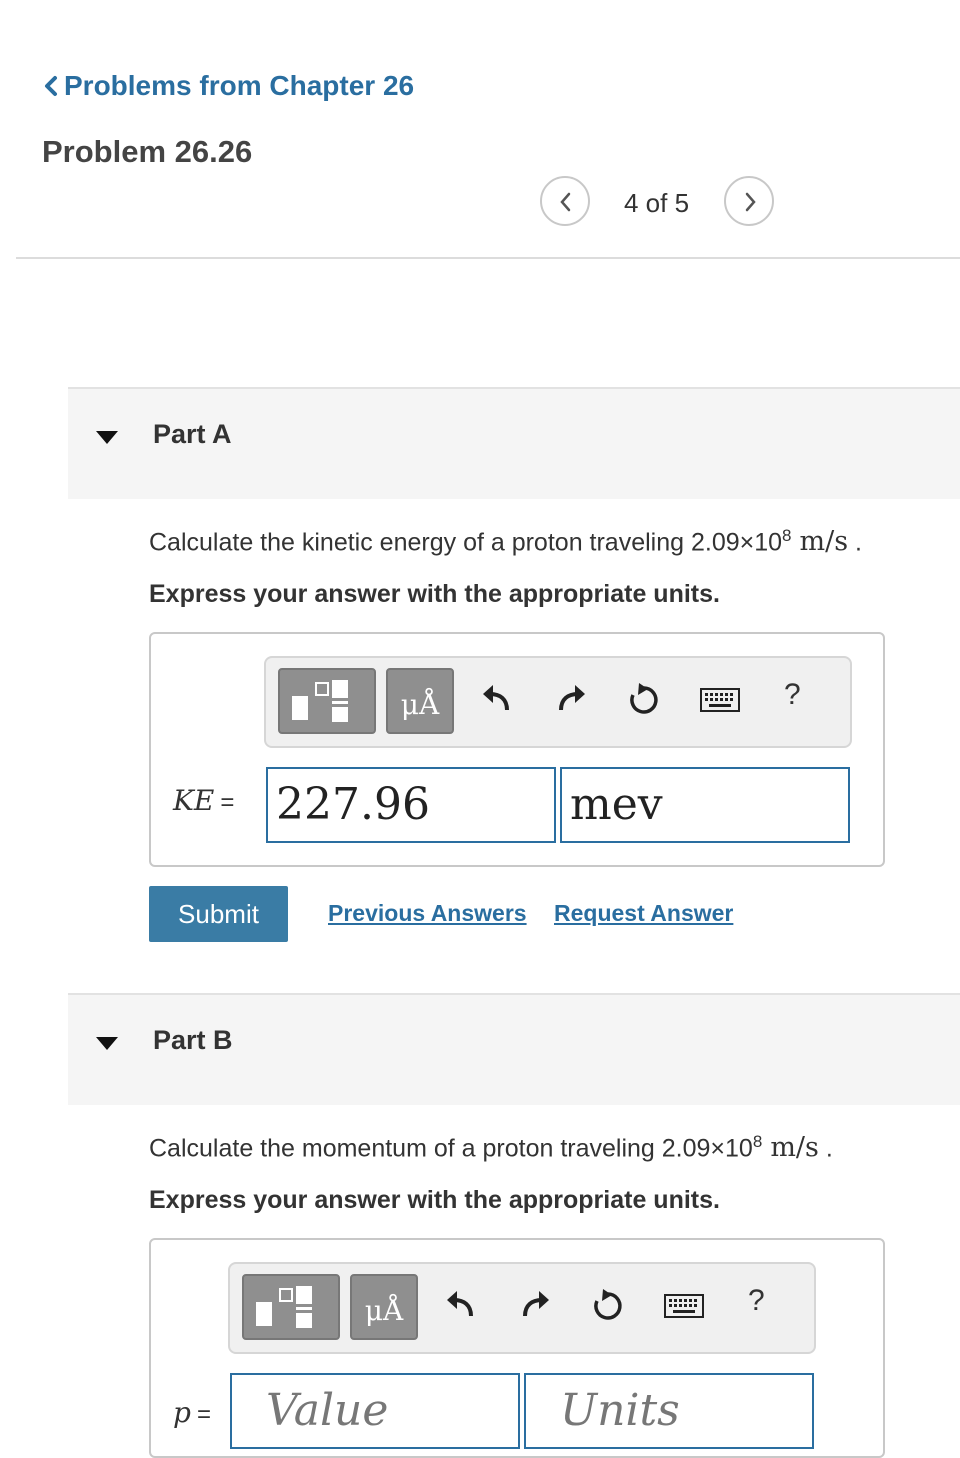 The image size is (960, 1458). I want to click on value-input: Value, so click(375, 1411).